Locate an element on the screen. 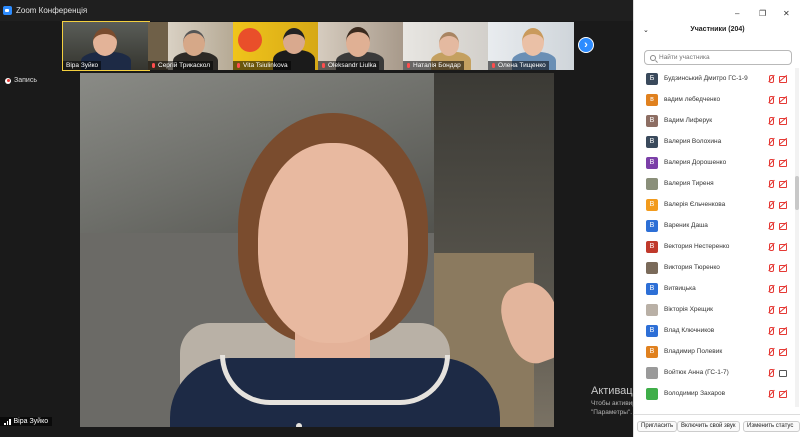  participant-row: Б Будзинський Дмитро ГС-1-9 is located at coordinates (714, 78).